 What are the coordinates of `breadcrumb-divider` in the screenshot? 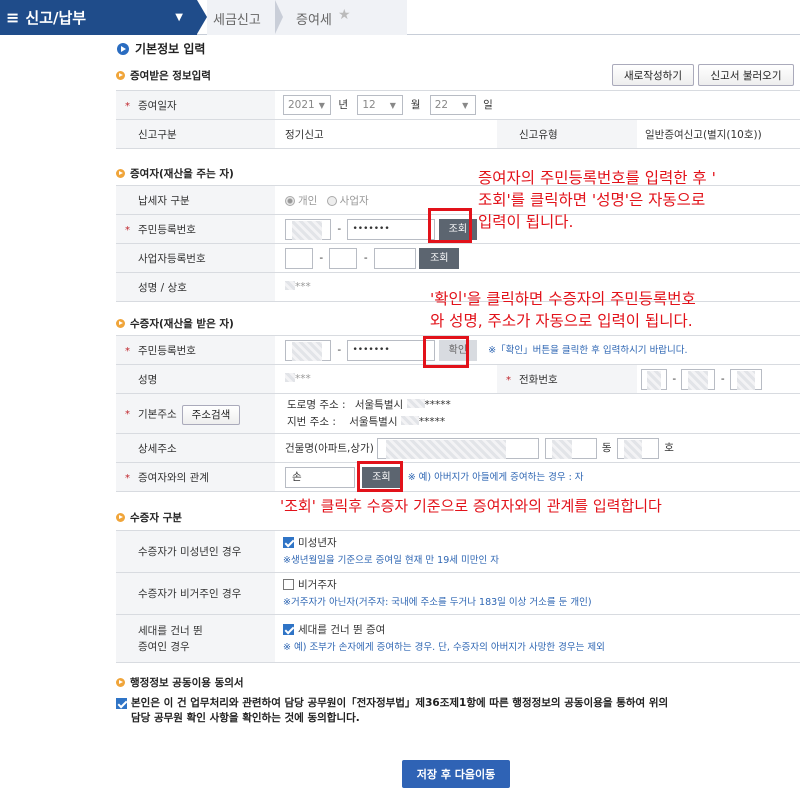 It's located at (202, 17).